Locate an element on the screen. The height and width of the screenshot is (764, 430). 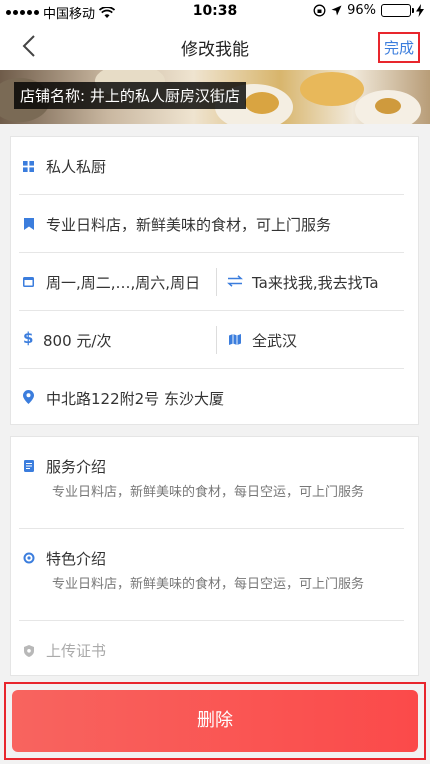
upload-certificate-label: 上传证书 is located at coordinates (76, 651).